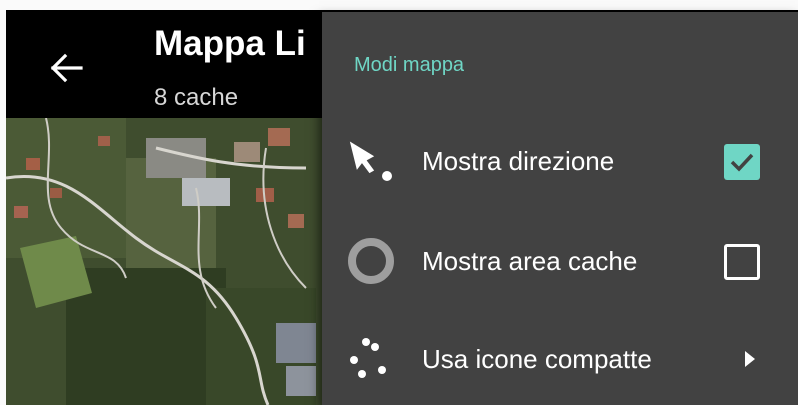 This screenshot has height=405, width=798. Describe the element at coordinates (371, 261) in the screenshot. I see `cache-area-ring-icon` at that location.